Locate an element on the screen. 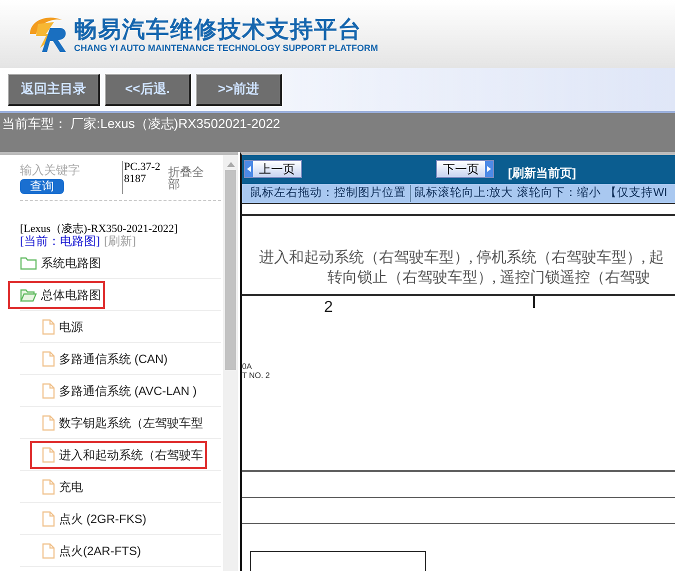 Image resolution: width=675 pixels, height=571 pixels. tree-item: 多路通信系统 (CAN) is located at coordinates (105, 358).